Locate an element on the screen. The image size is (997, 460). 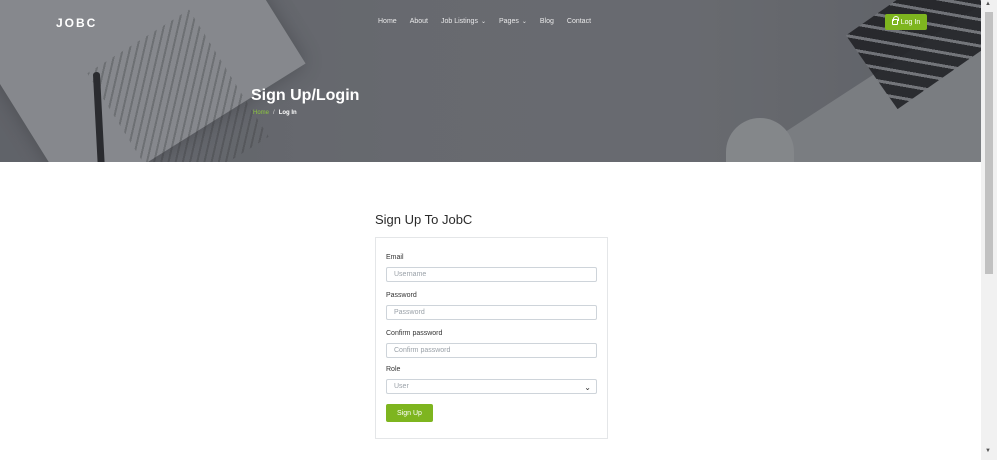
email-field: Username is located at coordinates (491, 274).